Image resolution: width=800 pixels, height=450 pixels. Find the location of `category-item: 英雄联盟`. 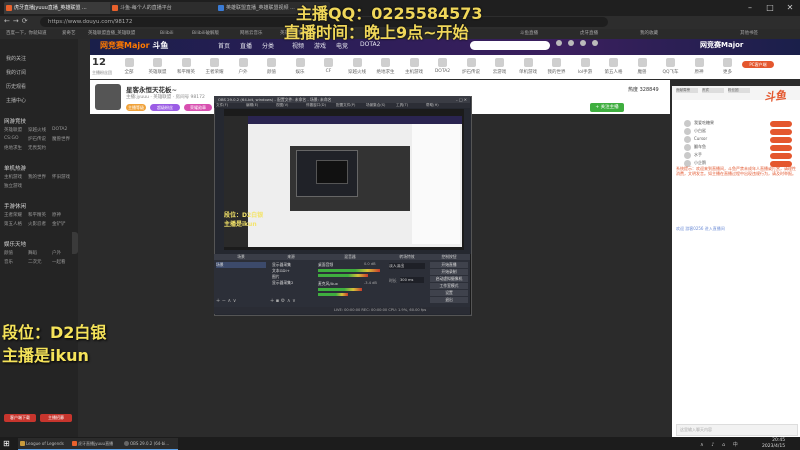

category-item: 英雄联盟 is located at coordinates (158, 66).